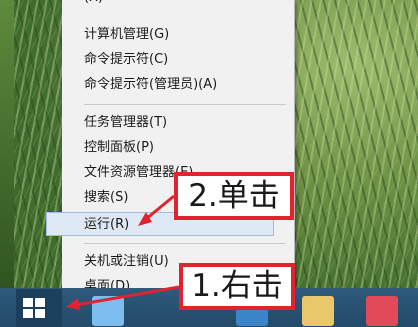 Image resolution: width=418 pixels, height=327 pixels. I want to click on windows-logo-icon, so click(34, 308).